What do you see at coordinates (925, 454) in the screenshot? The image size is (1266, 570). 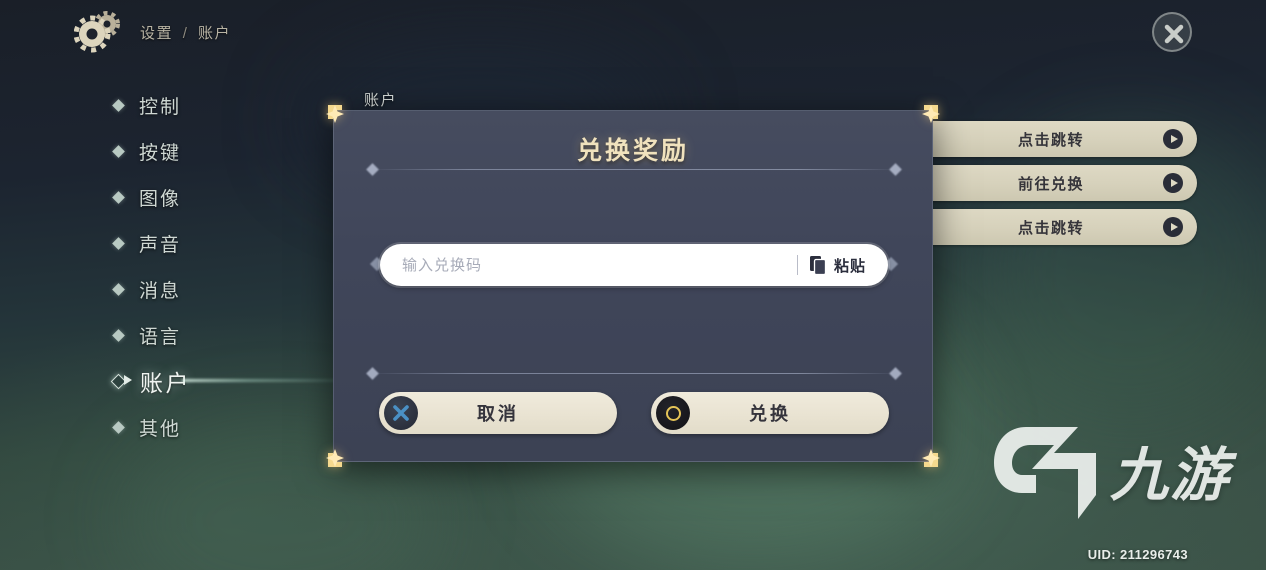 I see `corner-ornament-icon` at bounding box center [925, 454].